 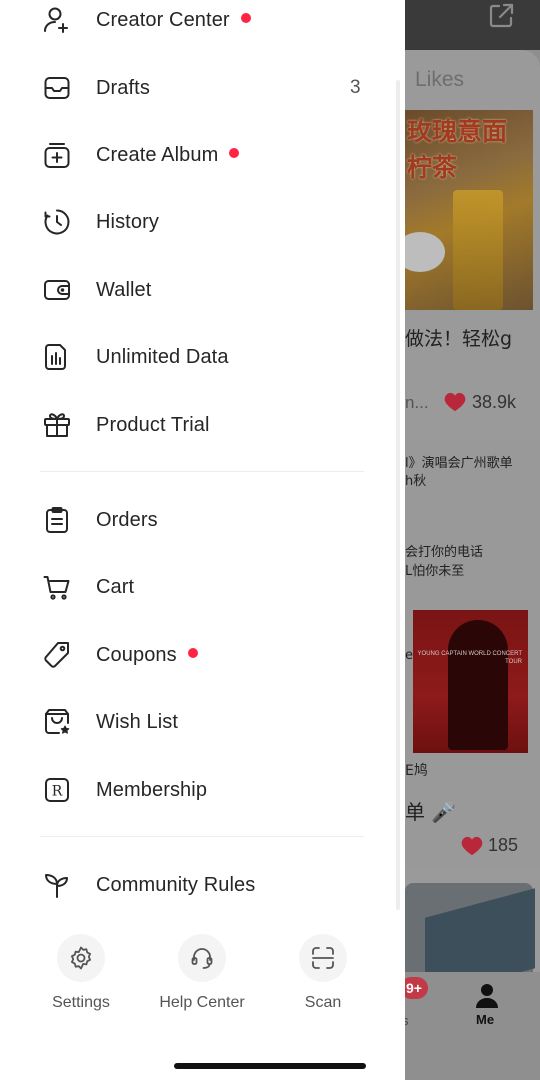 What do you see at coordinates (168, 155) in the screenshot?
I see `menu-label: Create Album` at bounding box center [168, 155].